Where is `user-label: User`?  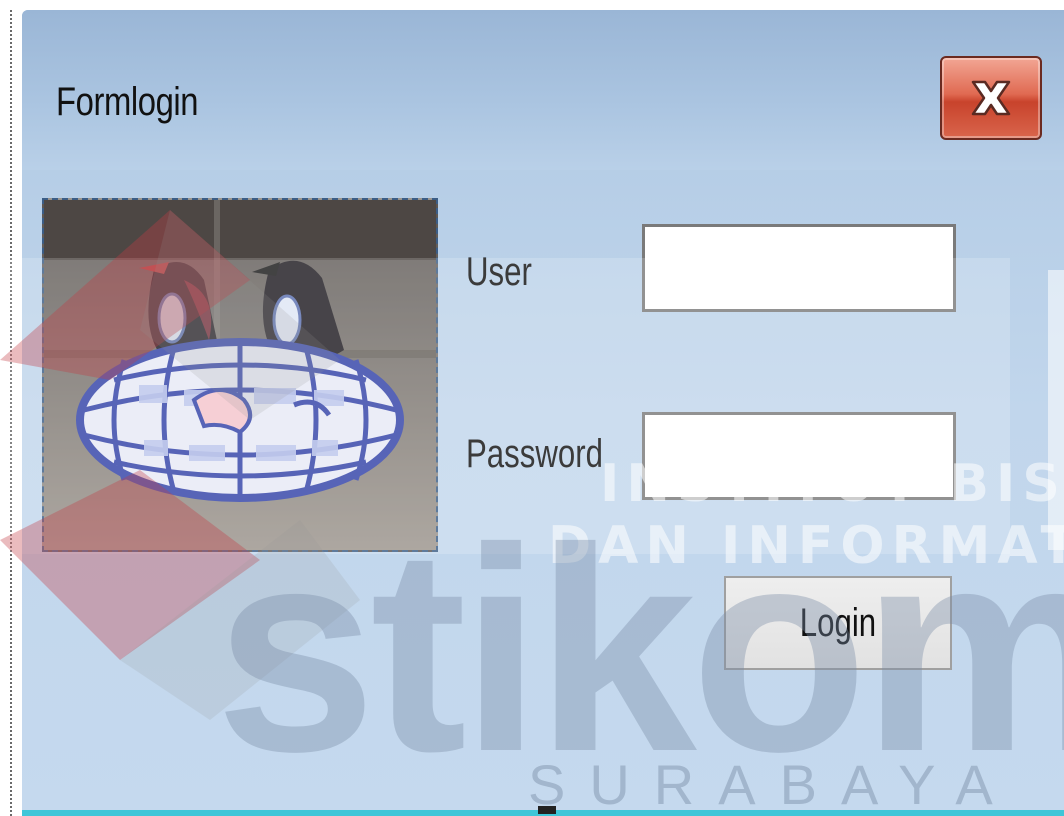 user-label: User is located at coordinates (499, 272).